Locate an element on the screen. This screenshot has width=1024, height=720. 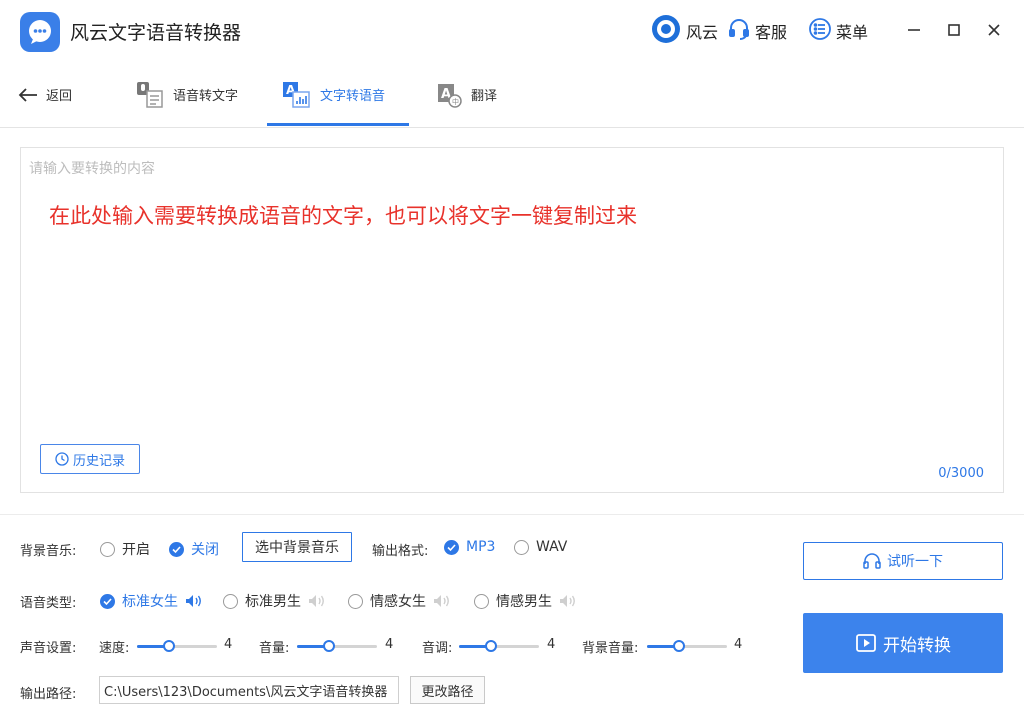
radio-label: 标准女生 is located at coordinates (150, 602).